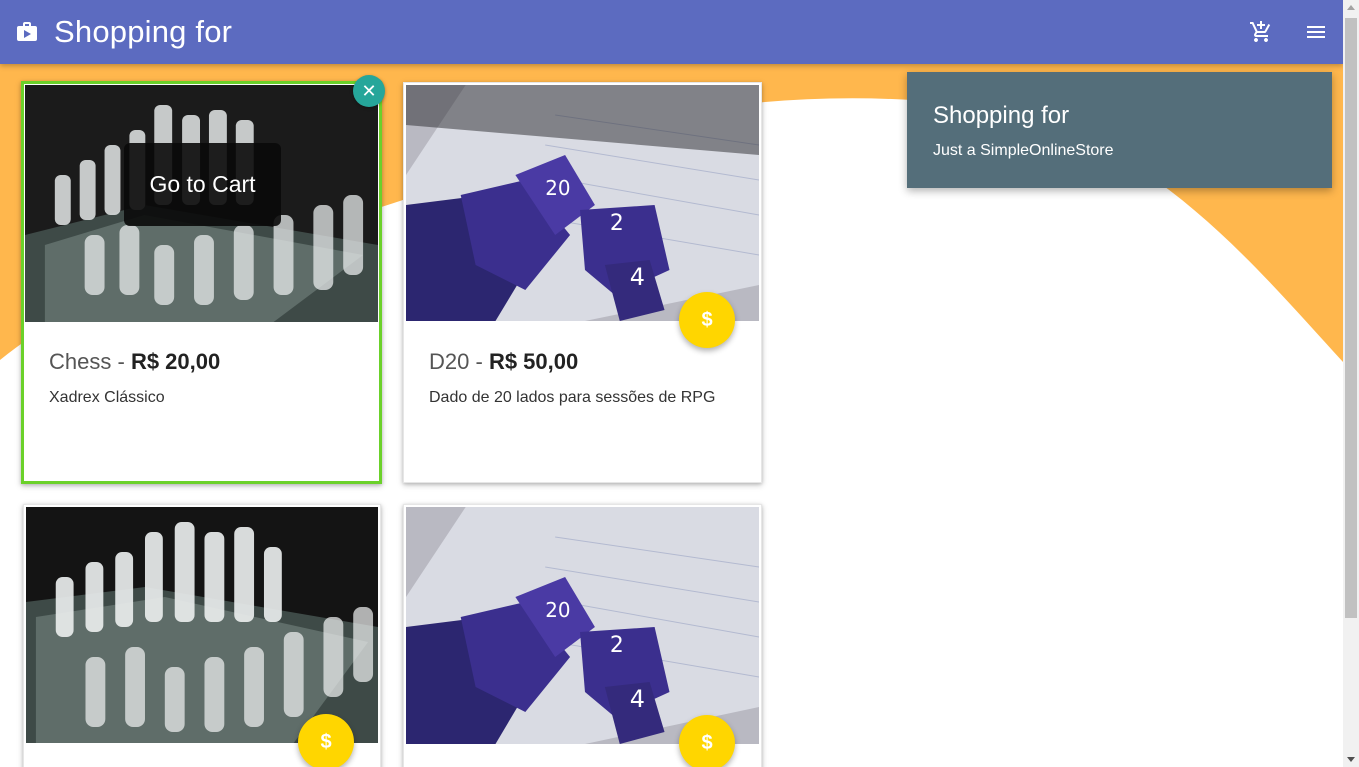  What do you see at coordinates (369, 91) in the screenshot?
I see `close-icon: ✕` at bounding box center [369, 91].